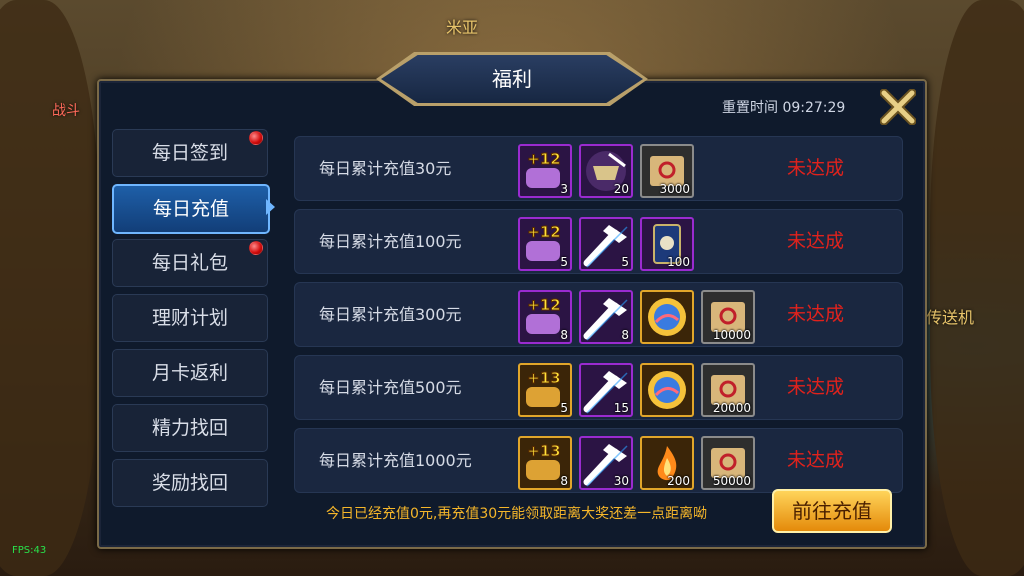  Describe the element at coordinates (564, 189) in the screenshot. I see `reward-quantity: 3` at that location.